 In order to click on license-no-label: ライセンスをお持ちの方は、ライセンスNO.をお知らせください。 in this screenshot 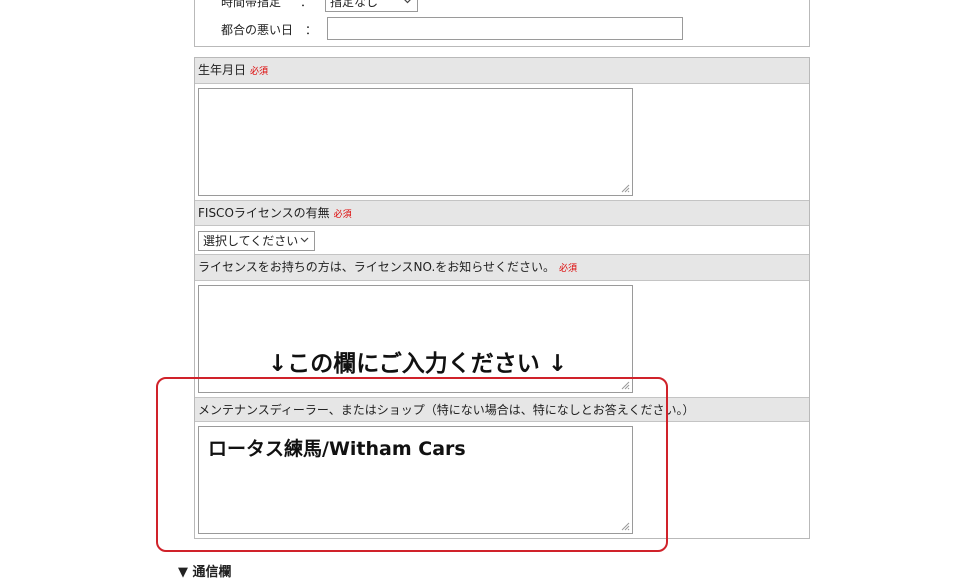, I will do `click(377, 267)`.